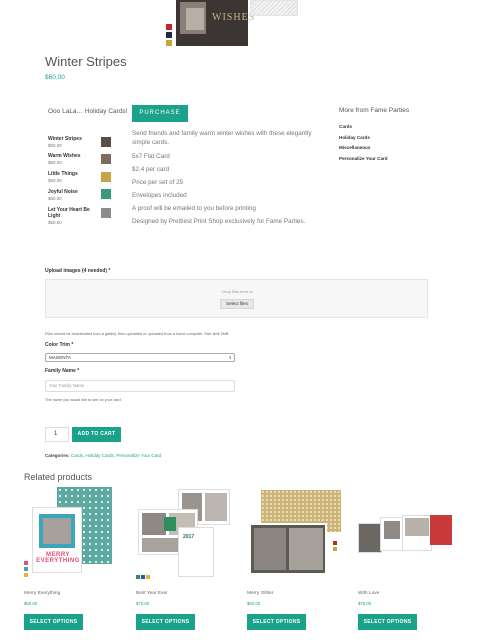 This screenshot has height=640, width=480. I want to click on card-front, so click(288, 549).